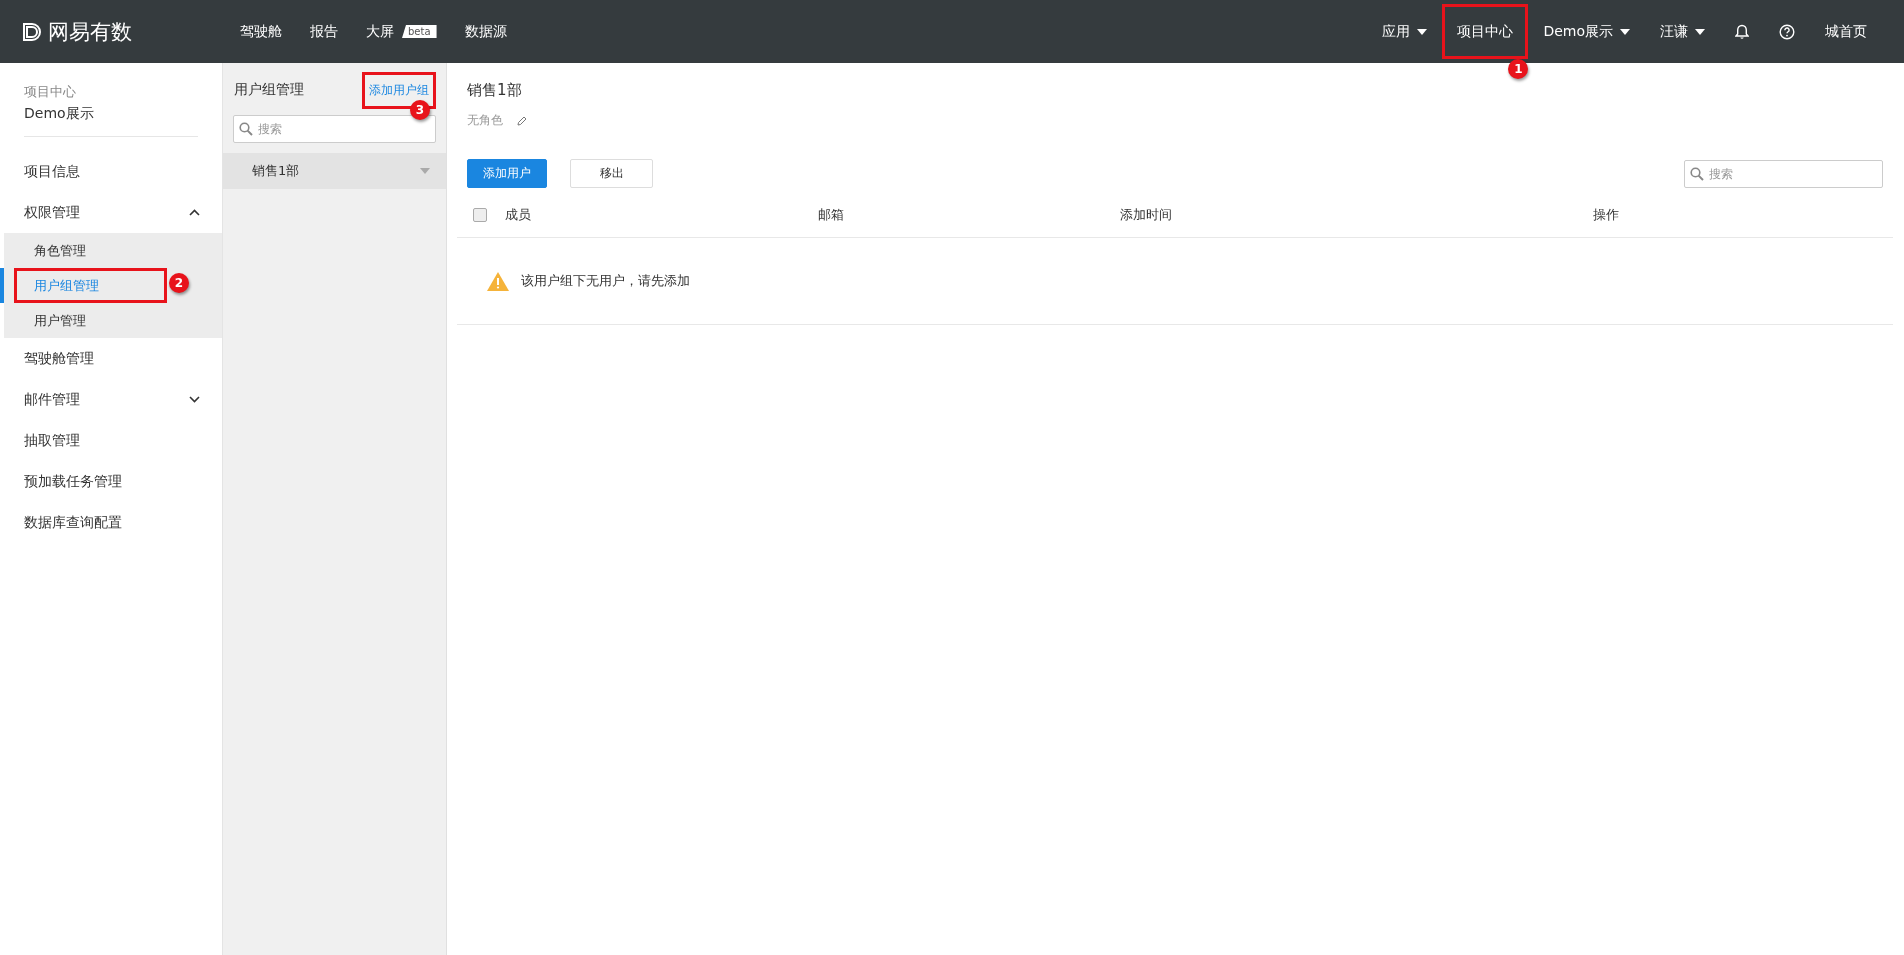 The width and height of the screenshot is (1904, 955). What do you see at coordinates (1146, 214) in the screenshot?
I see `column-header: 添加时间` at bounding box center [1146, 214].